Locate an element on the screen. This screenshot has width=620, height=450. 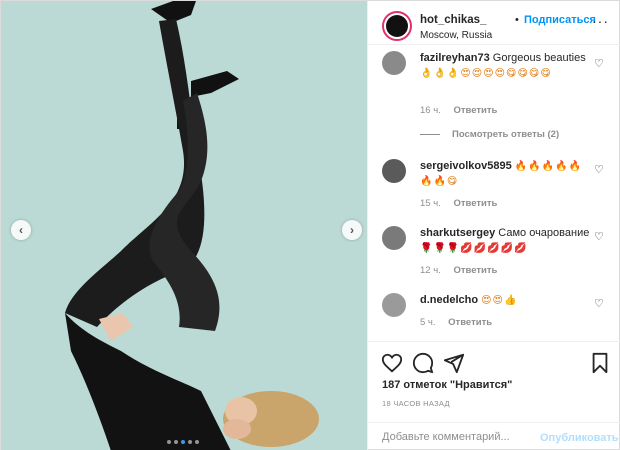
carousel-next-button: › is located at coordinates (352, 230).